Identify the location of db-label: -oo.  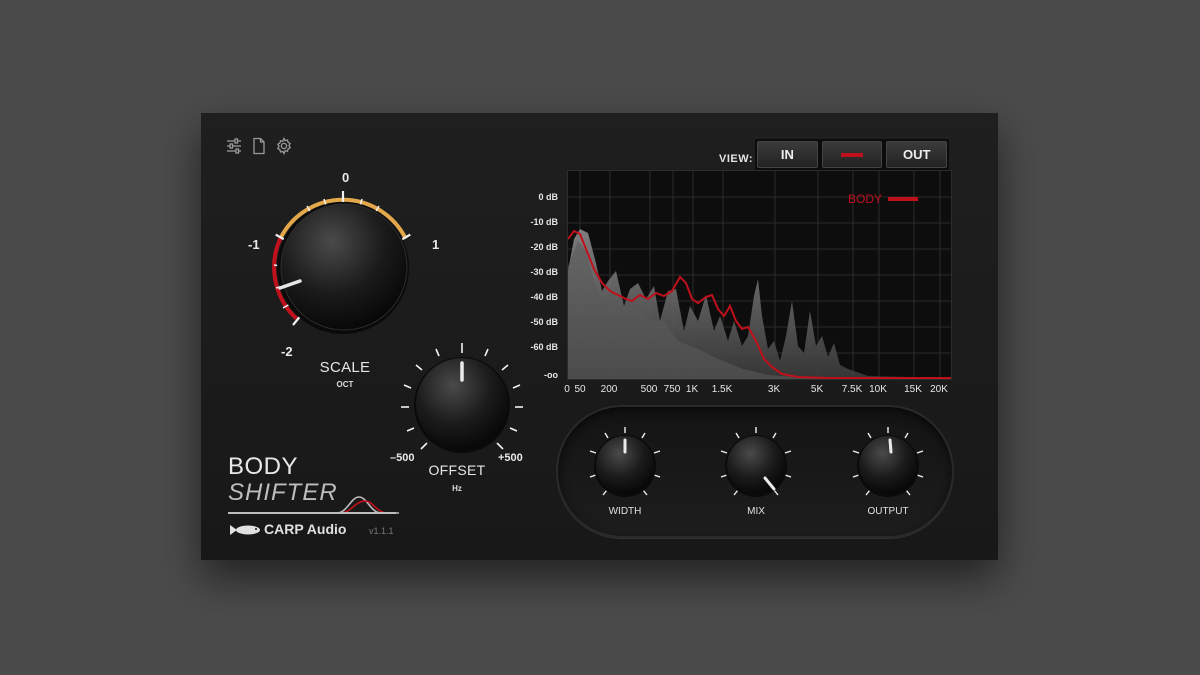
(551, 375).